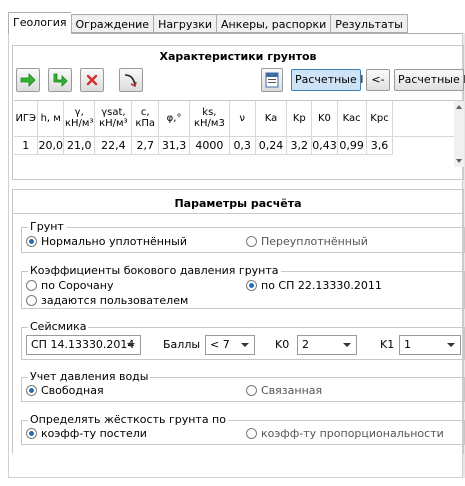 The width and height of the screenshot is (465, 486). Describe the element at coordinates (273, 23) in the screenshot. I see `tab-anchors: Анкеры, распорки` at that location.